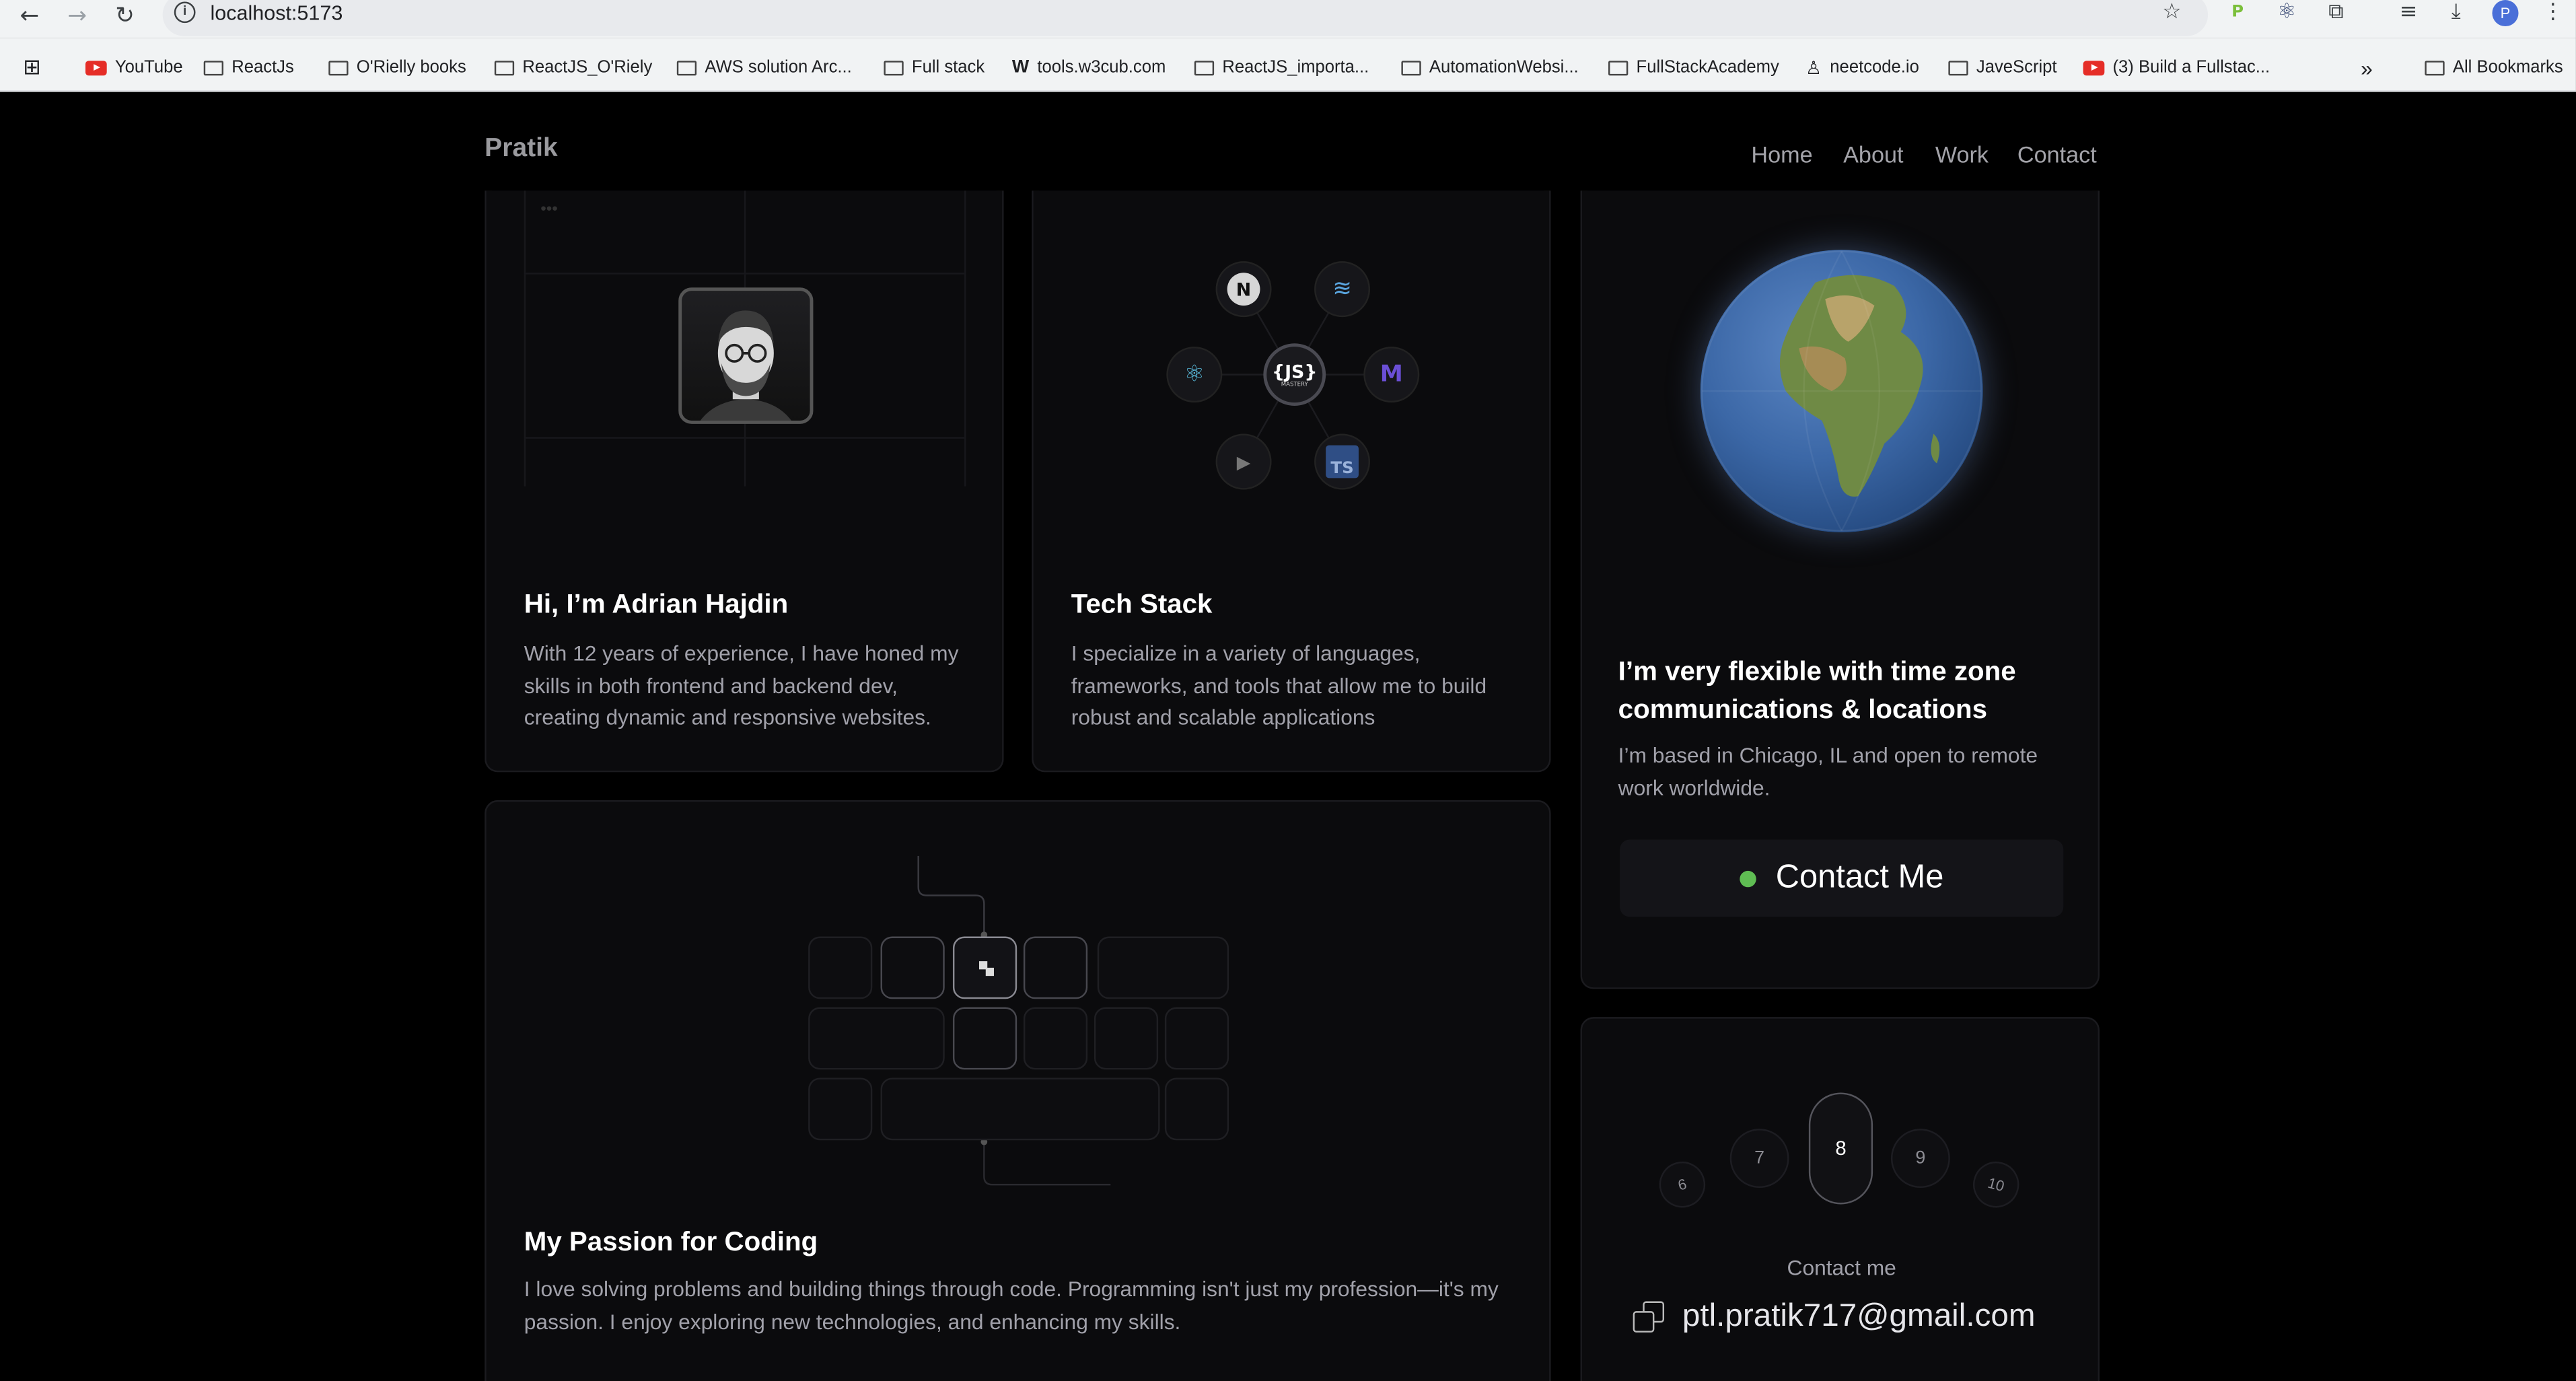  Describe the element at coordinates (2505, 13) in the screenshot. I see `profile-avatar: P` at that location.